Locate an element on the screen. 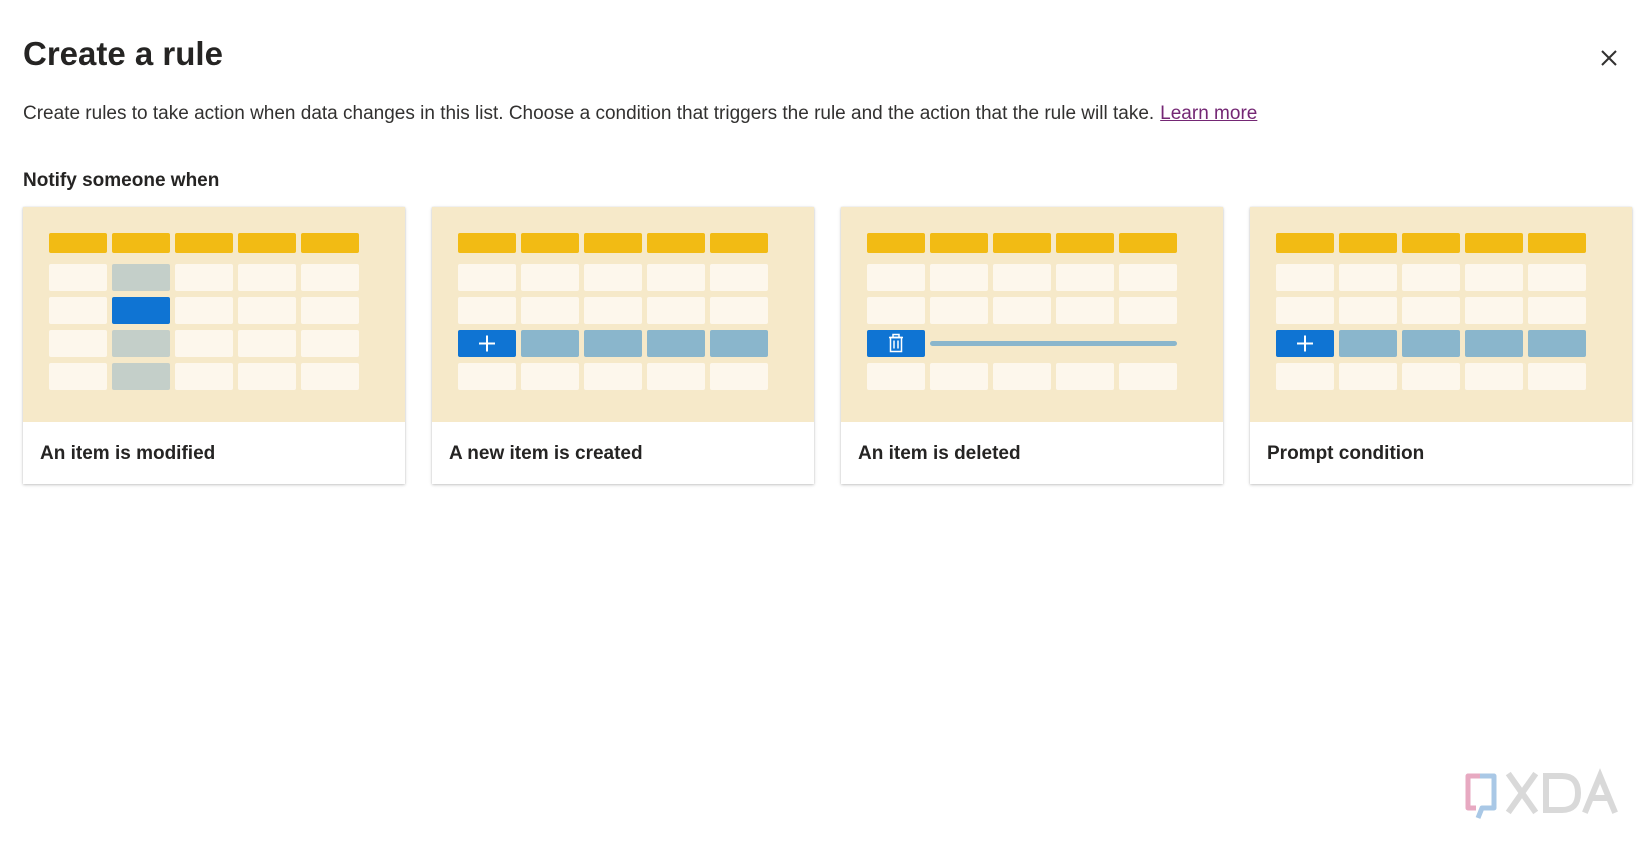  card-item-created: A new item is created is located at coordinates (623, 345).